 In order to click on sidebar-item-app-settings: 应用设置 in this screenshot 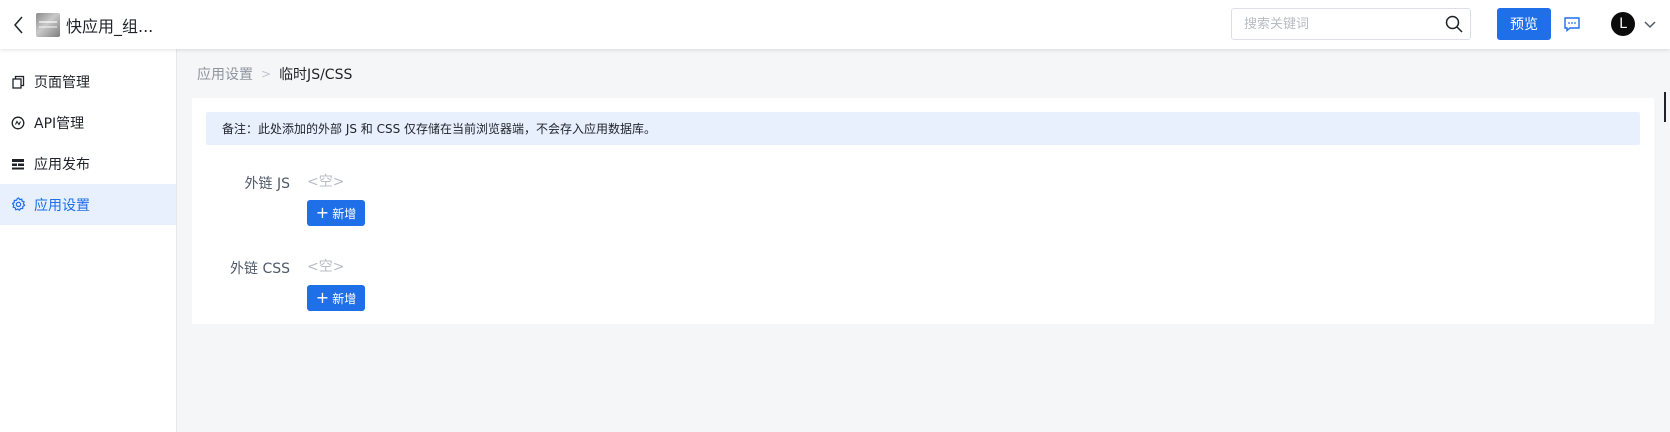, I will do `click(88, 204)`.